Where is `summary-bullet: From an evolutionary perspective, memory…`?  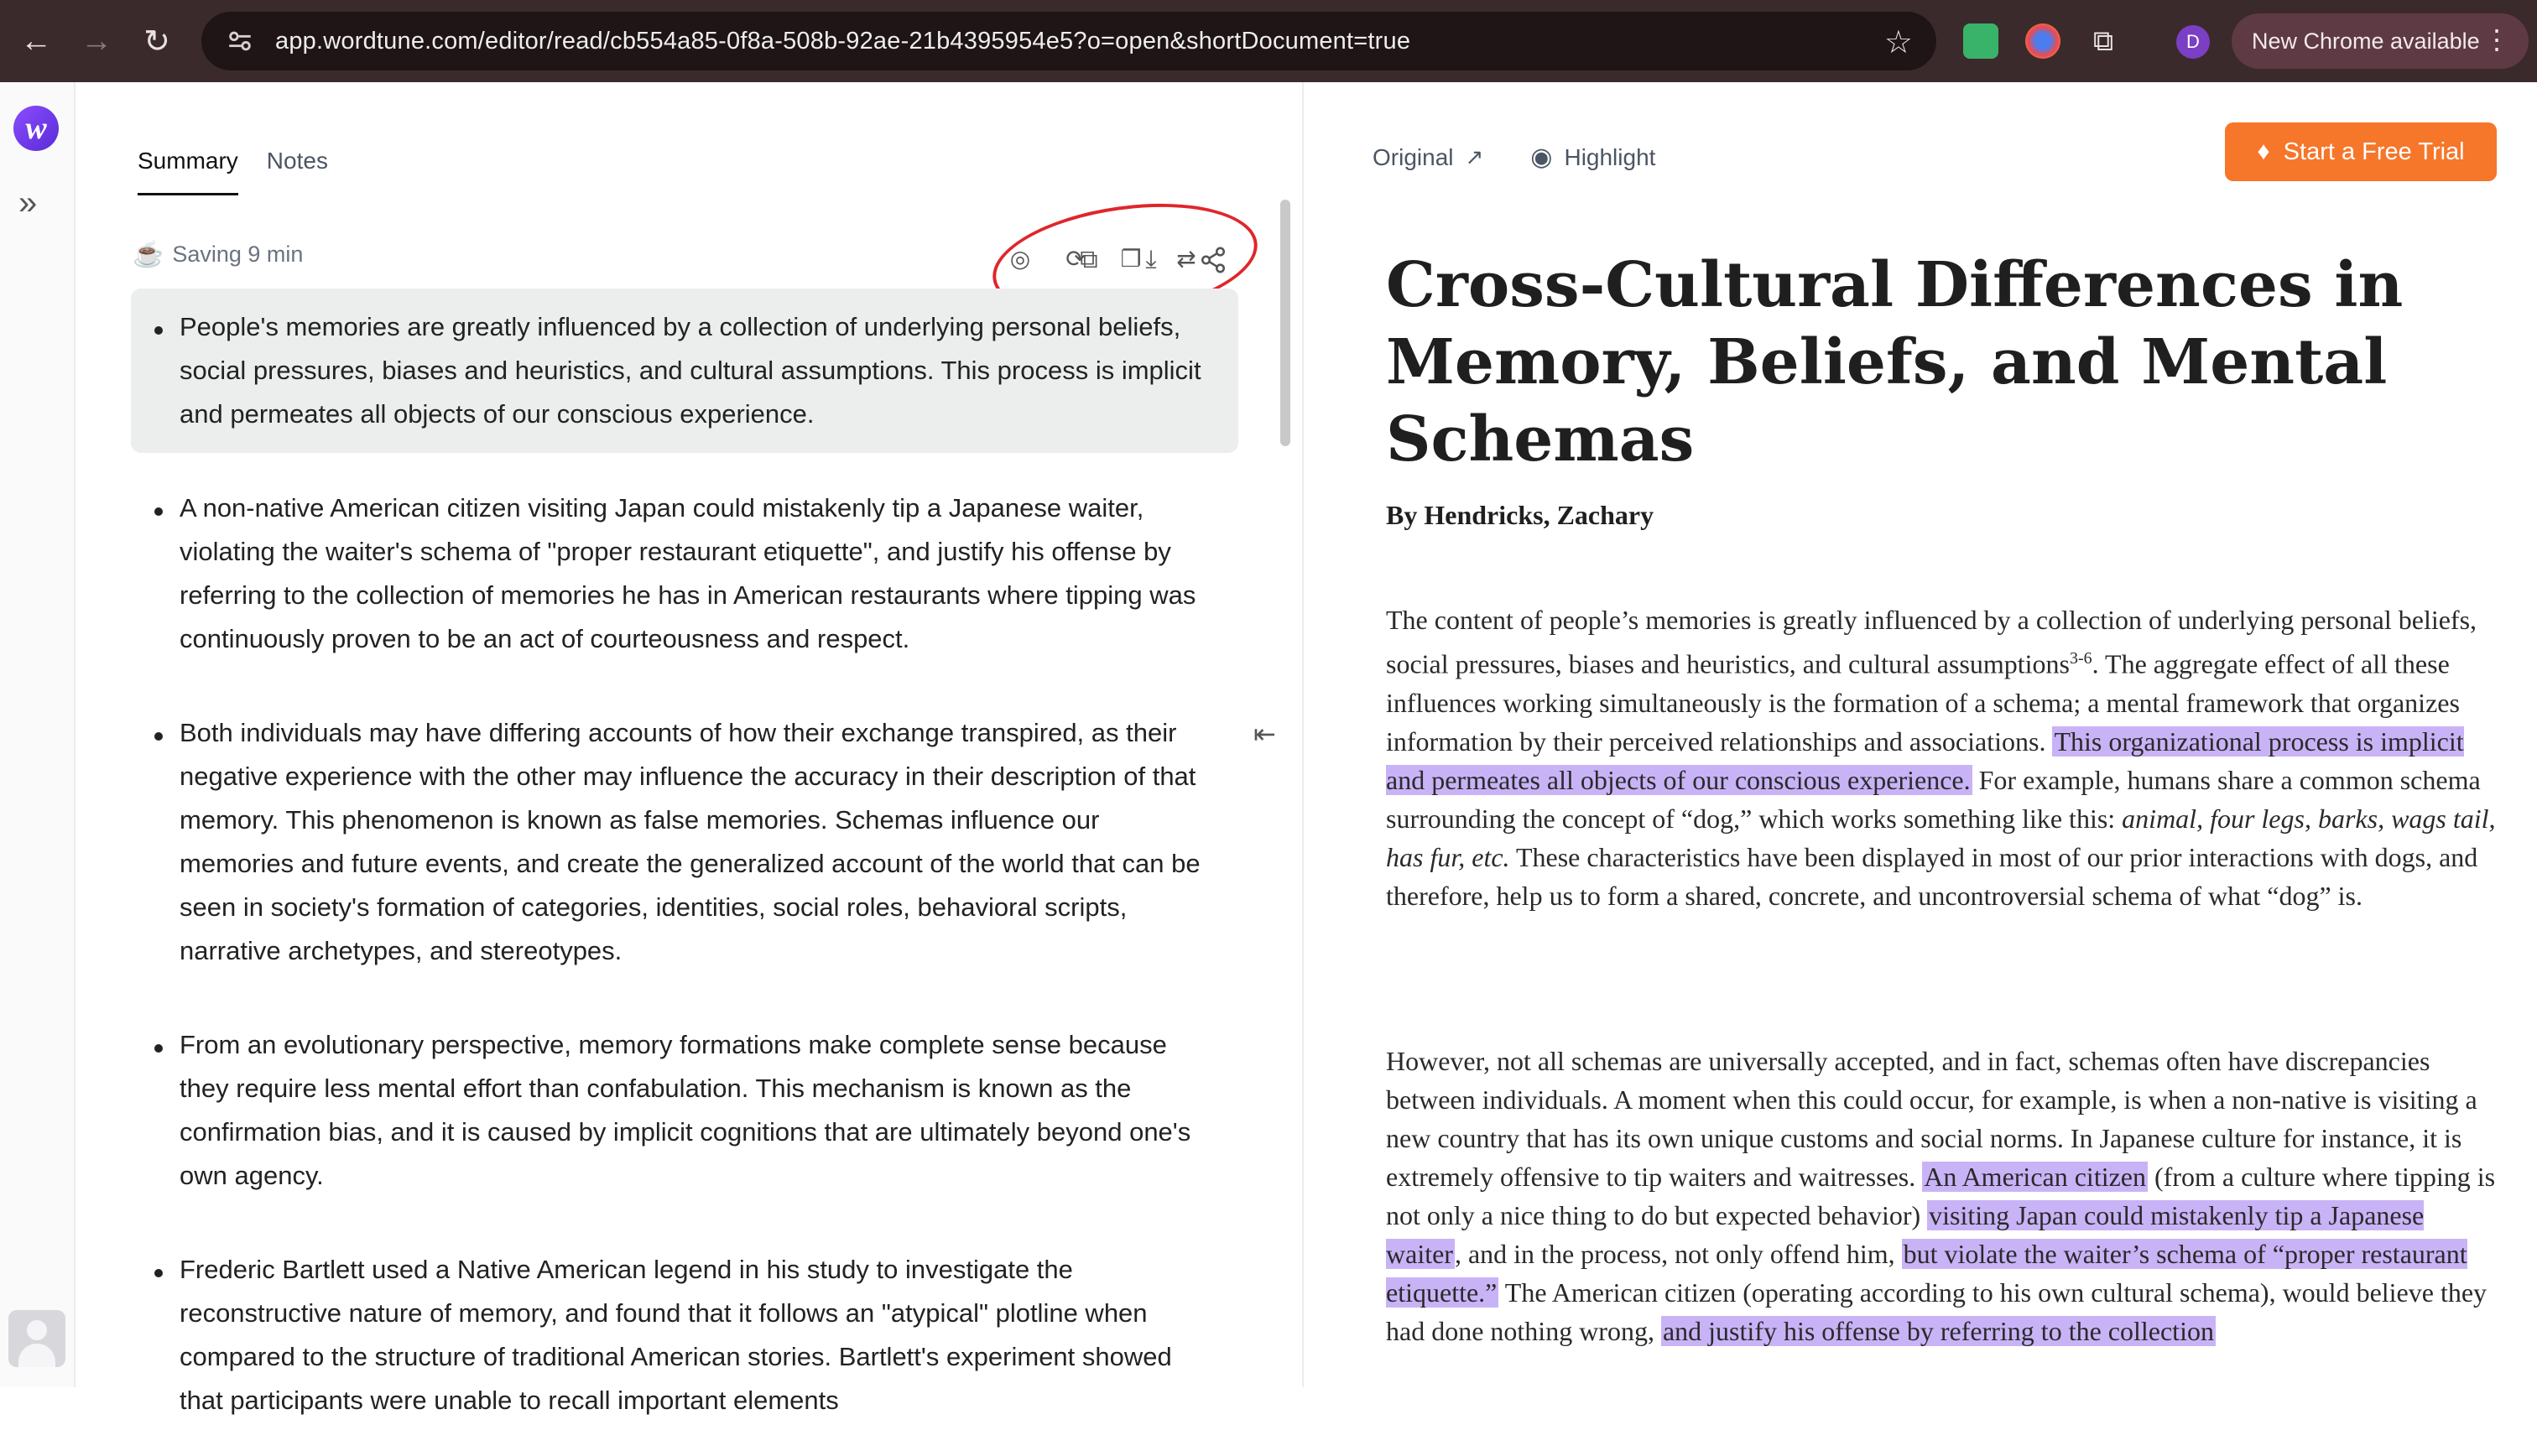
summary-bullet: From an evolutionary perspective, memory… is located at coordinates (684, 1110).